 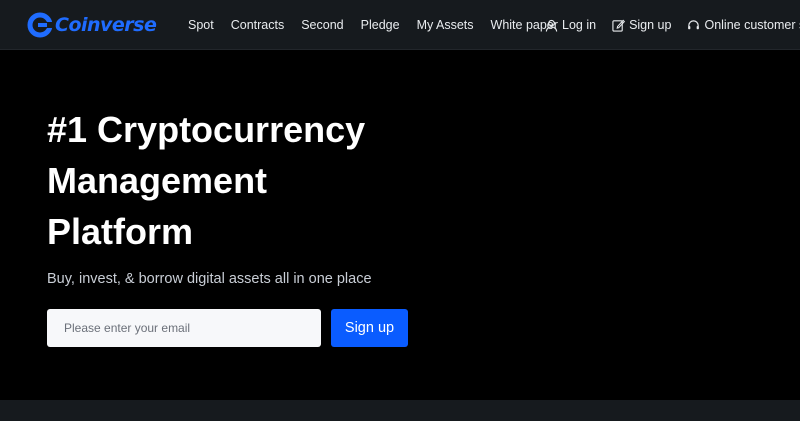 What do you see at coordinates (369, 328) in the screenshot?
I see `signup-button: Sign up` at bounding box center [369, 328].